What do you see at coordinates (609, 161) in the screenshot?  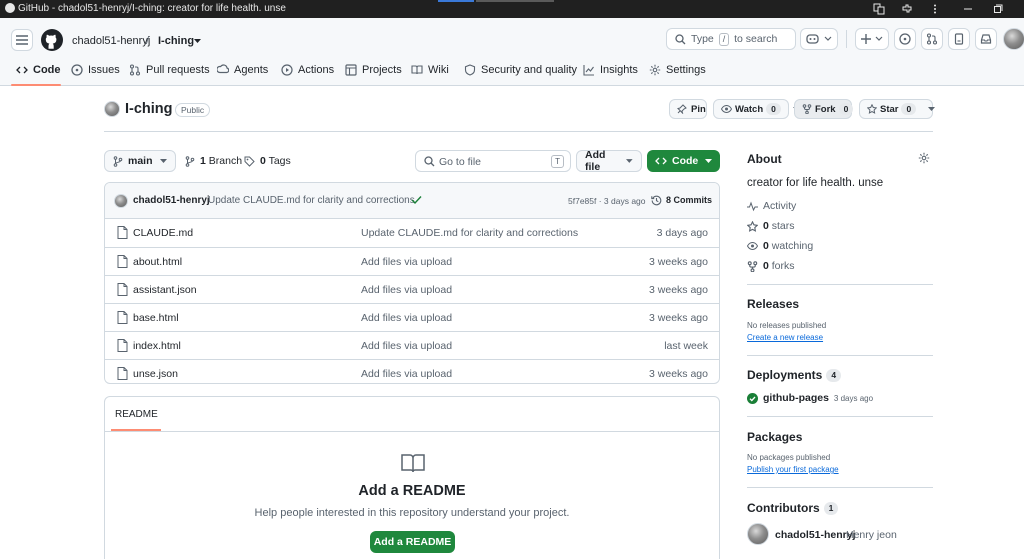 I see `add-file-button: Add file` at bounding box center [609, 161].